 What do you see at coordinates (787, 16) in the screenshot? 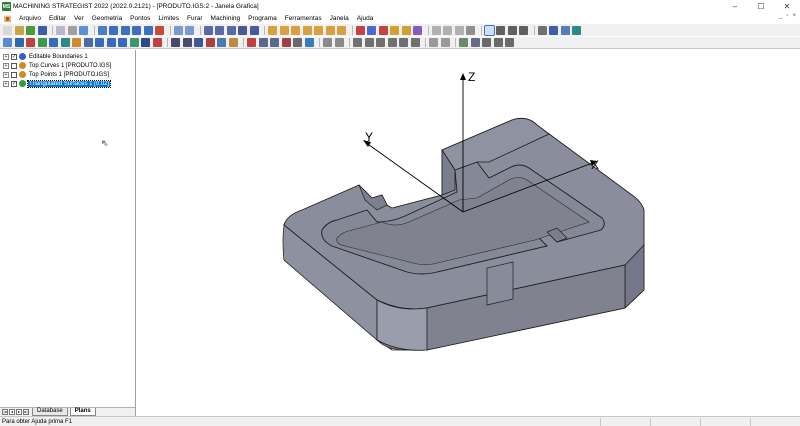
I see `mdi-restore-button: ▫` at bounding box center [787, 16].